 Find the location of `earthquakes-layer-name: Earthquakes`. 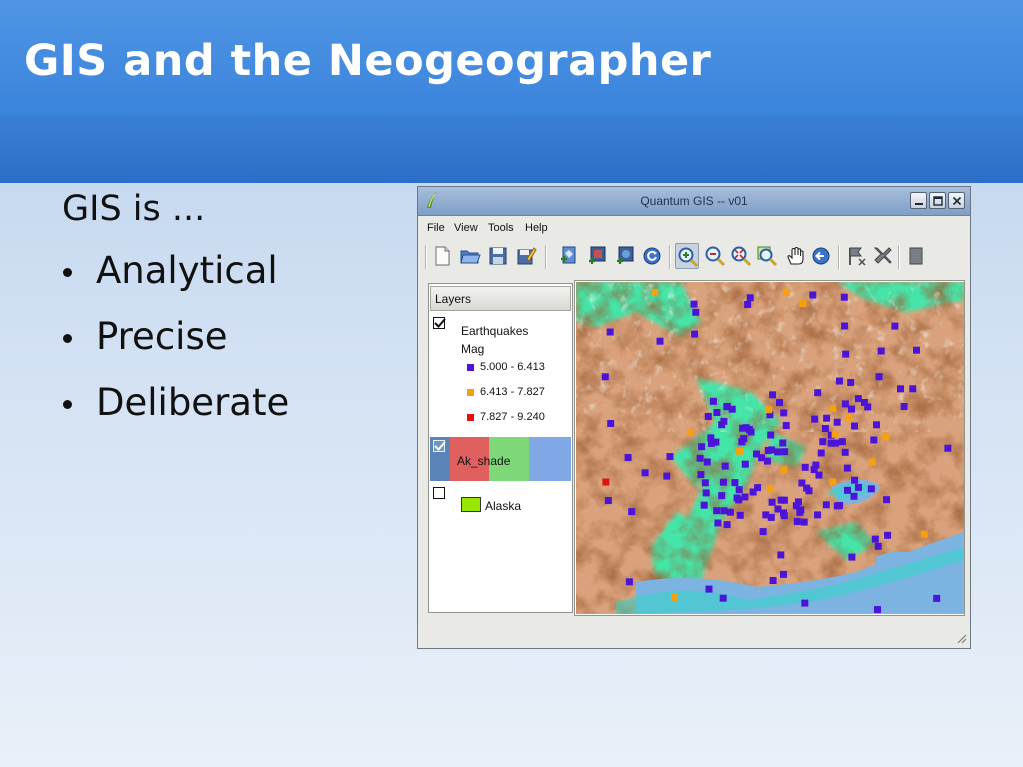

earthquakes-layer-name: Earthquakes is located at coordinates (494, 331).